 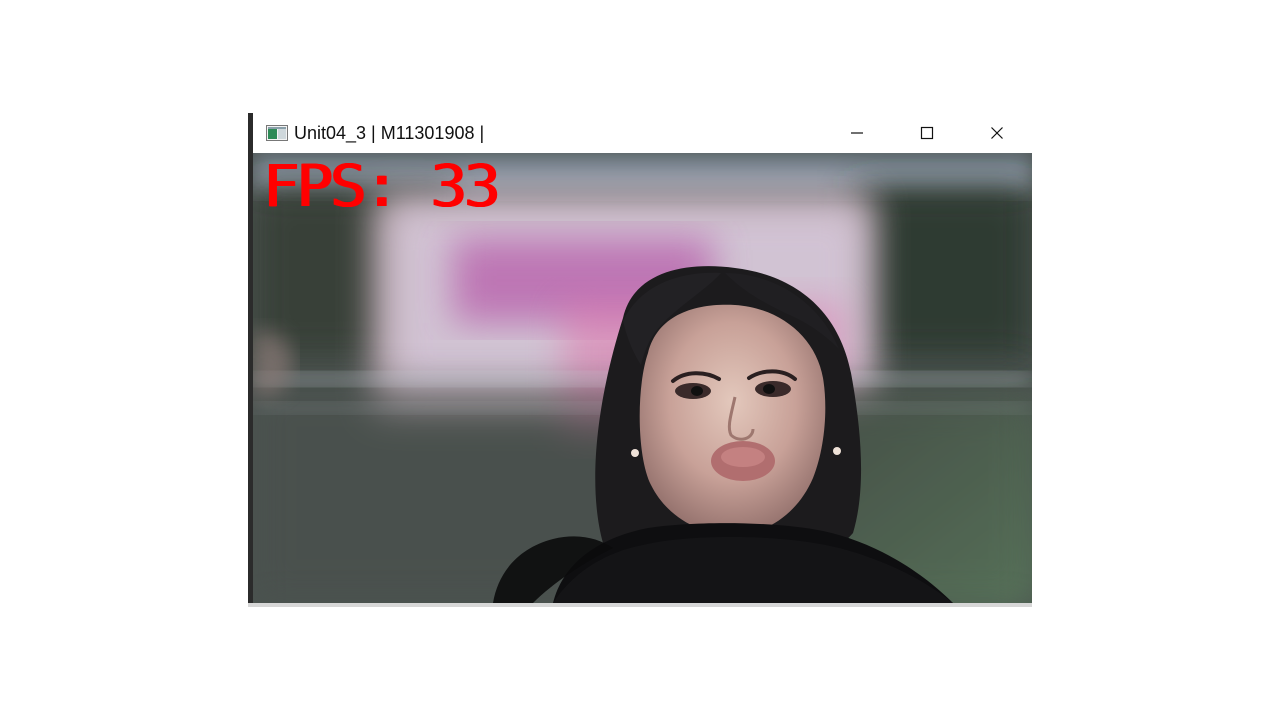 I want to click on close-button, so click(x=997, y=133).